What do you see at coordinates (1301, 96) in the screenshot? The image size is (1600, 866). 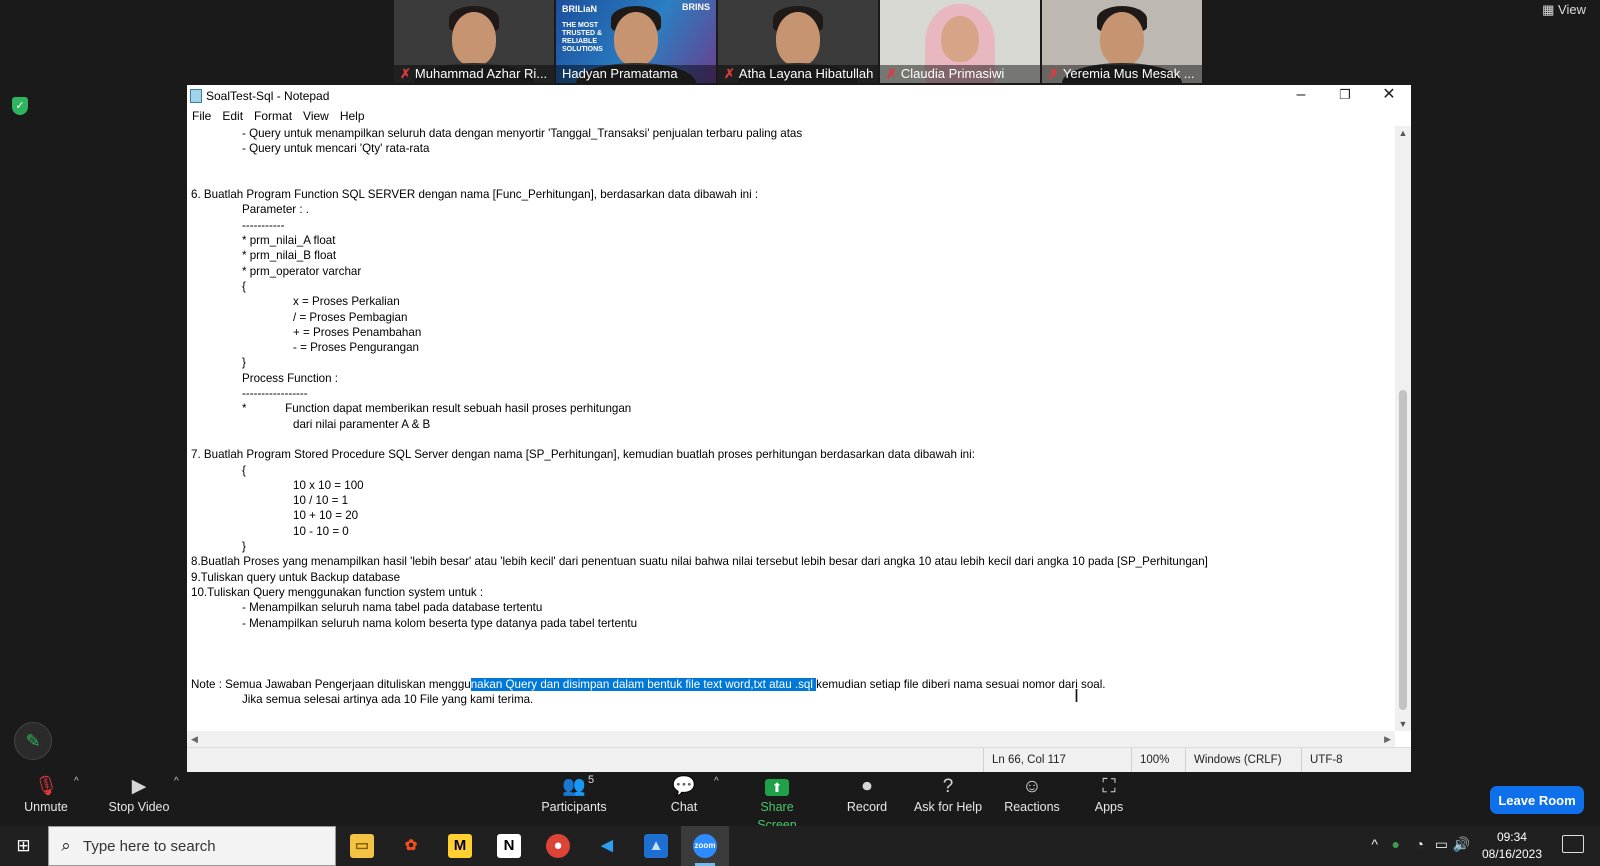 I see `minimize-button: –` at bounding box center [1301, 96].